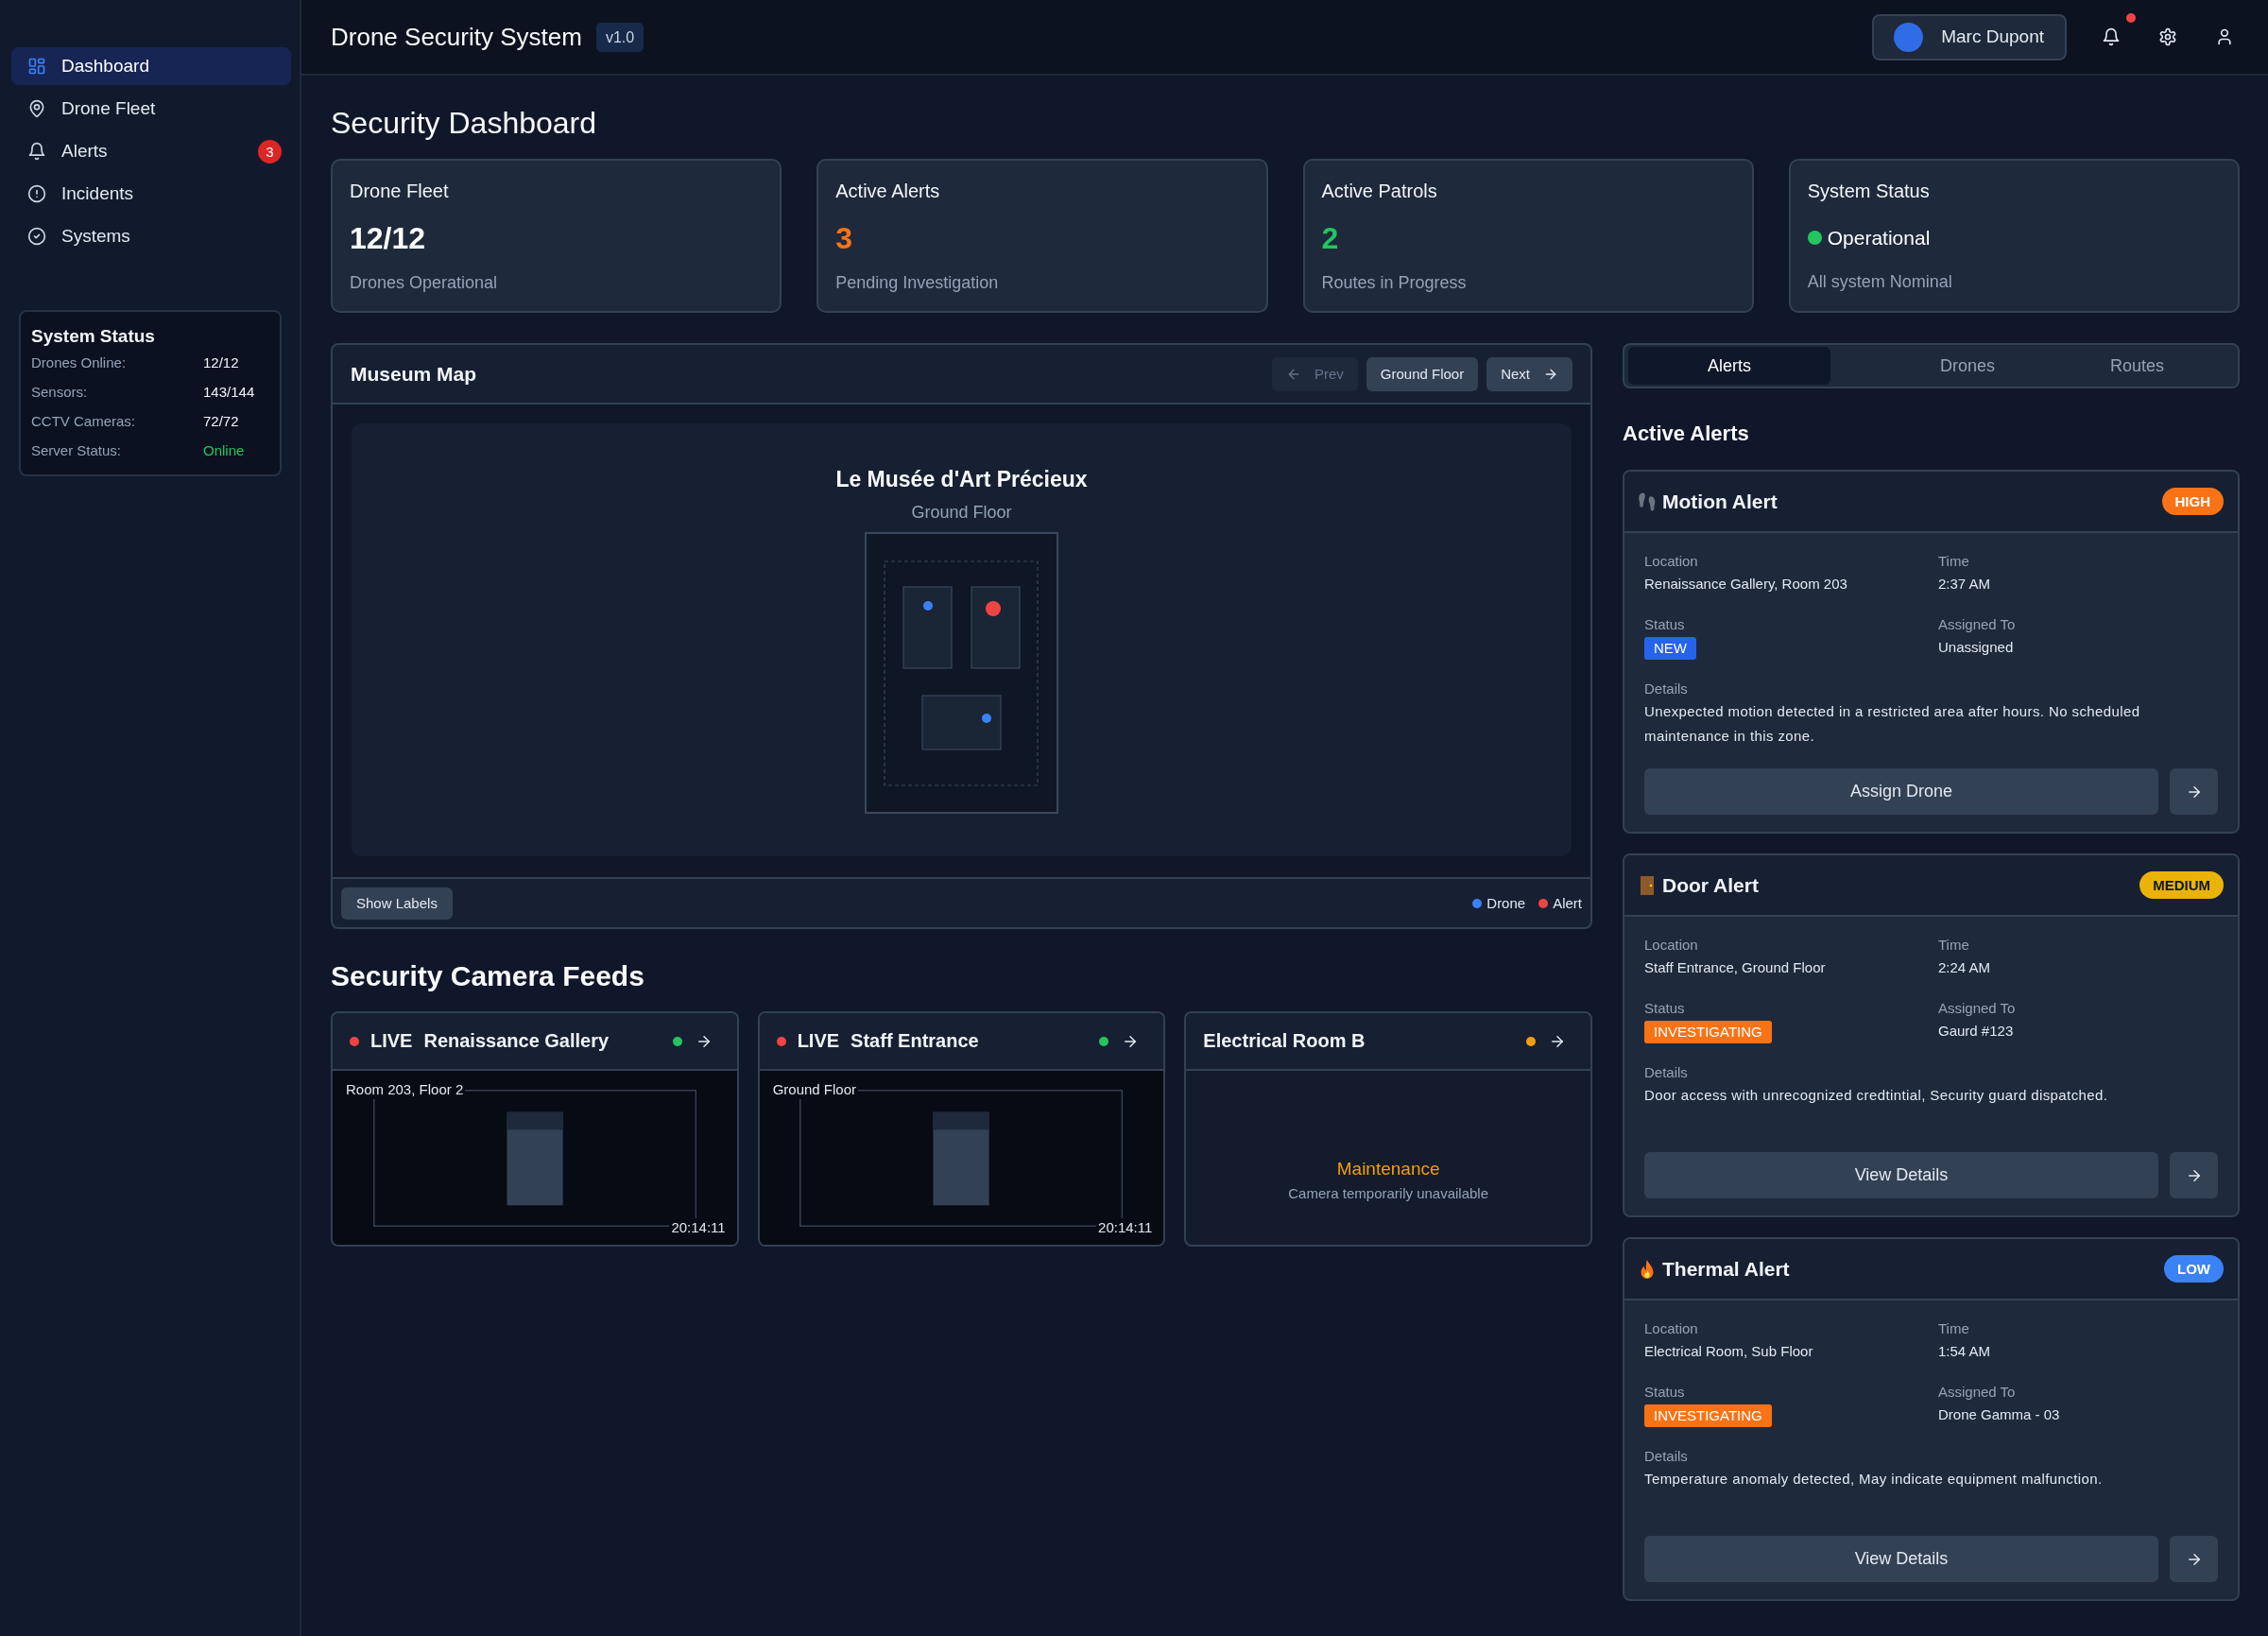  What do you see at coordinates (1965, 1351) in the screenshot?
I see `field-value: 1:54 AM` at bounding box center [1965, 1351].